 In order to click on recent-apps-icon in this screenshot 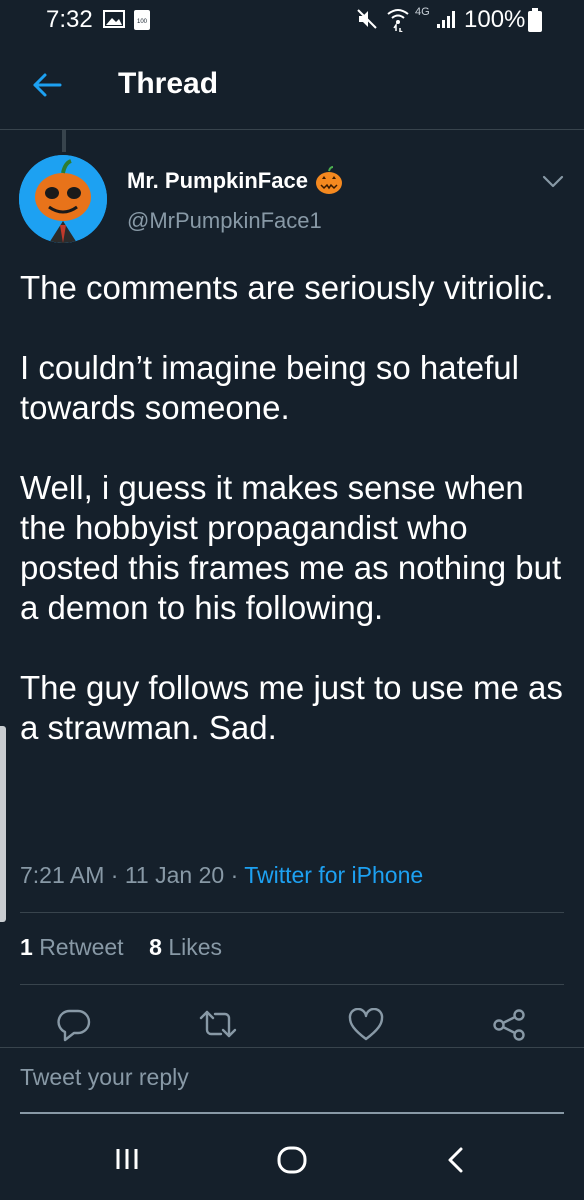, I will do `click(127, 1159)`.